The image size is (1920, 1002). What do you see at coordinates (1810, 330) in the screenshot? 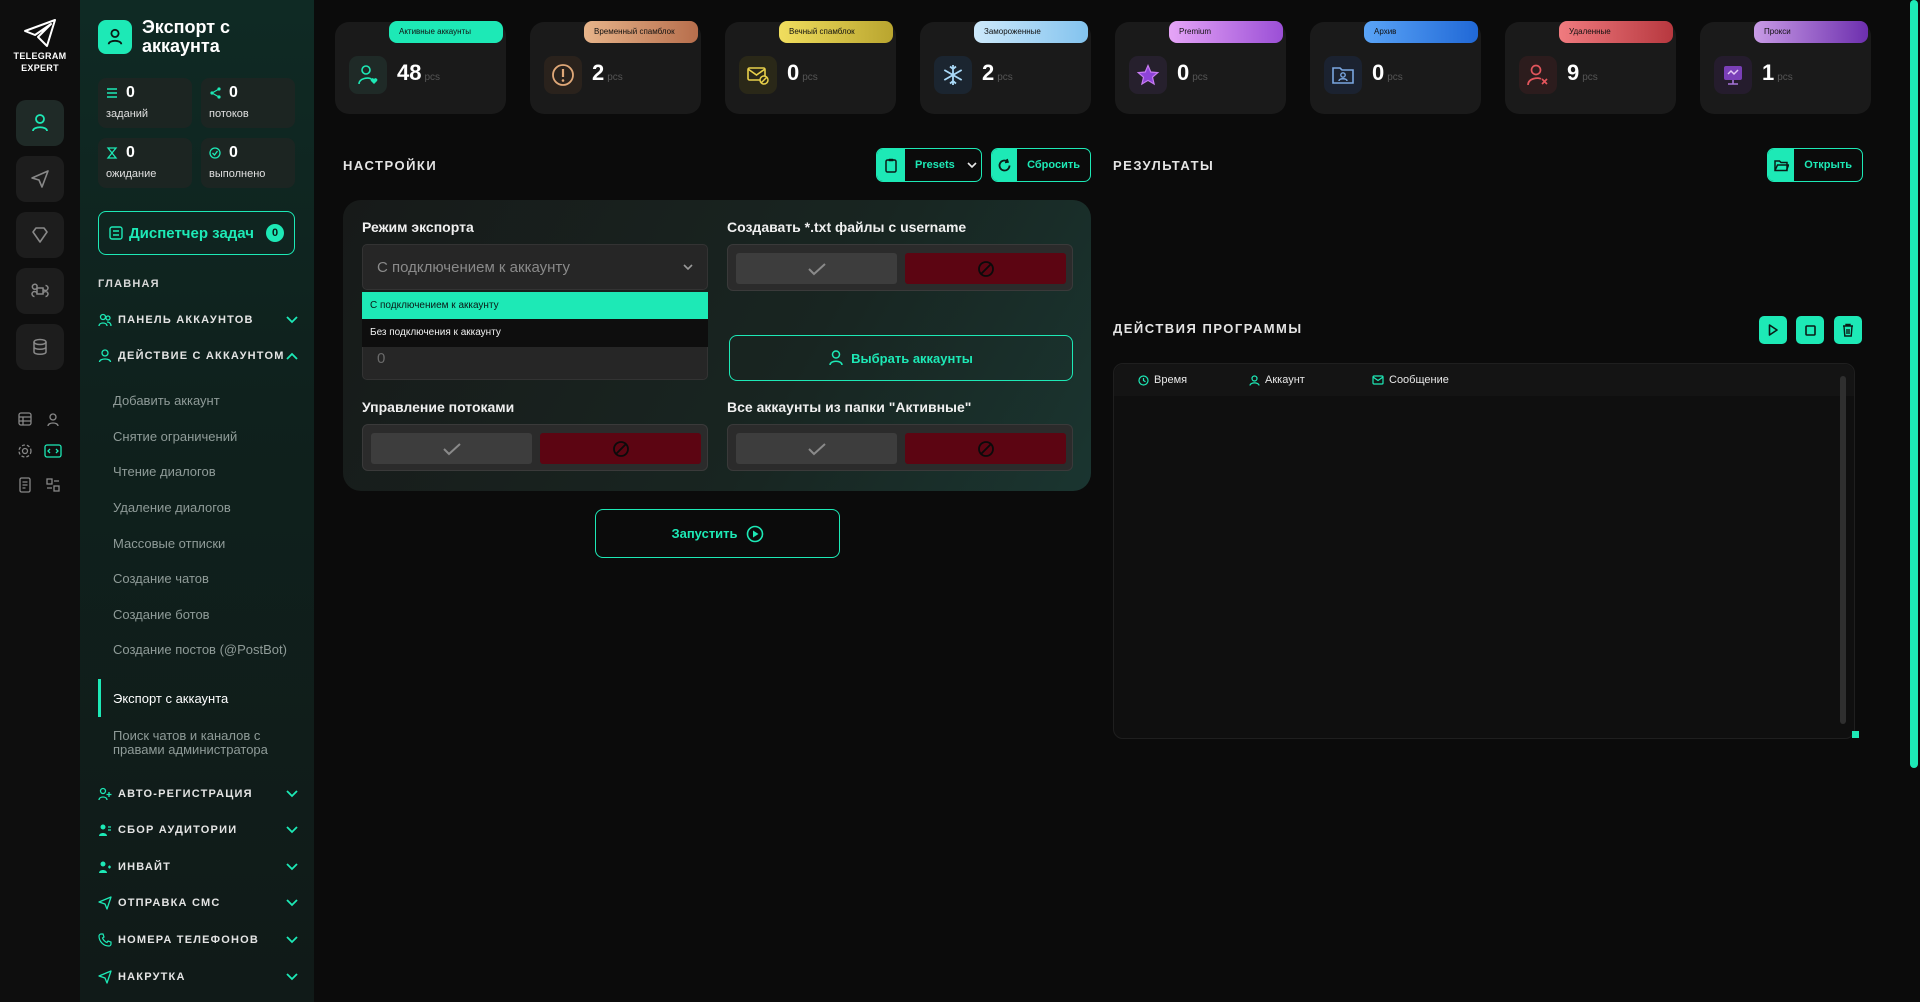
I see `stop-button` at bounding box center [1810, 330].